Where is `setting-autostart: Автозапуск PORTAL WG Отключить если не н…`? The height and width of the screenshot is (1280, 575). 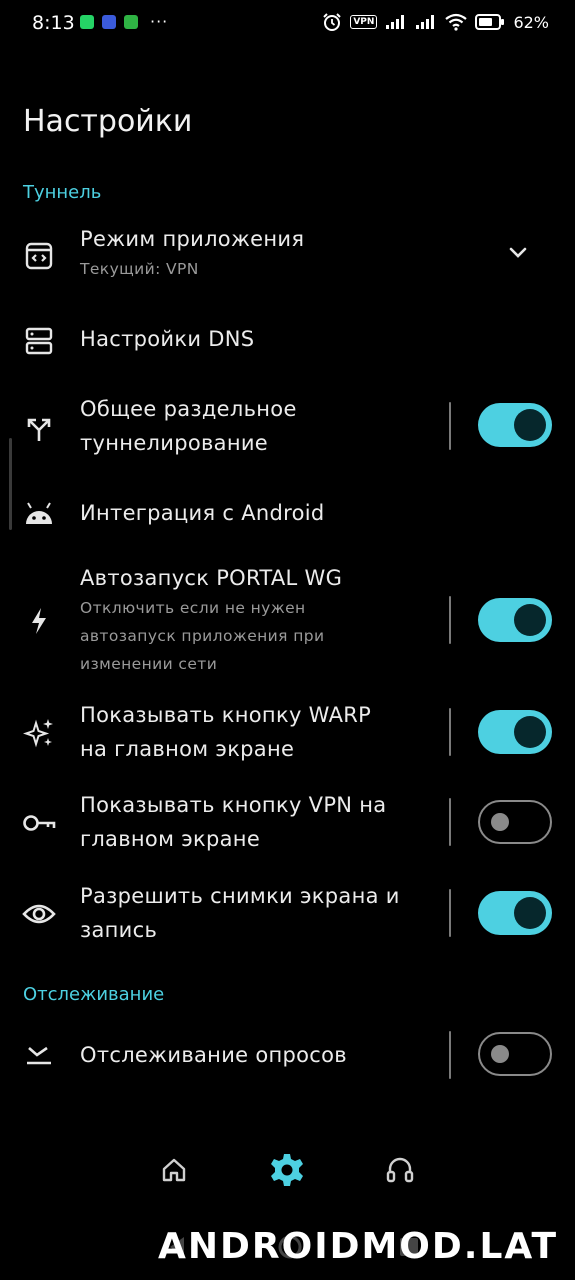
setting-autostart: Автозапуск PORTAL WG Отключить если не н… is located at coordinates (287, 620).